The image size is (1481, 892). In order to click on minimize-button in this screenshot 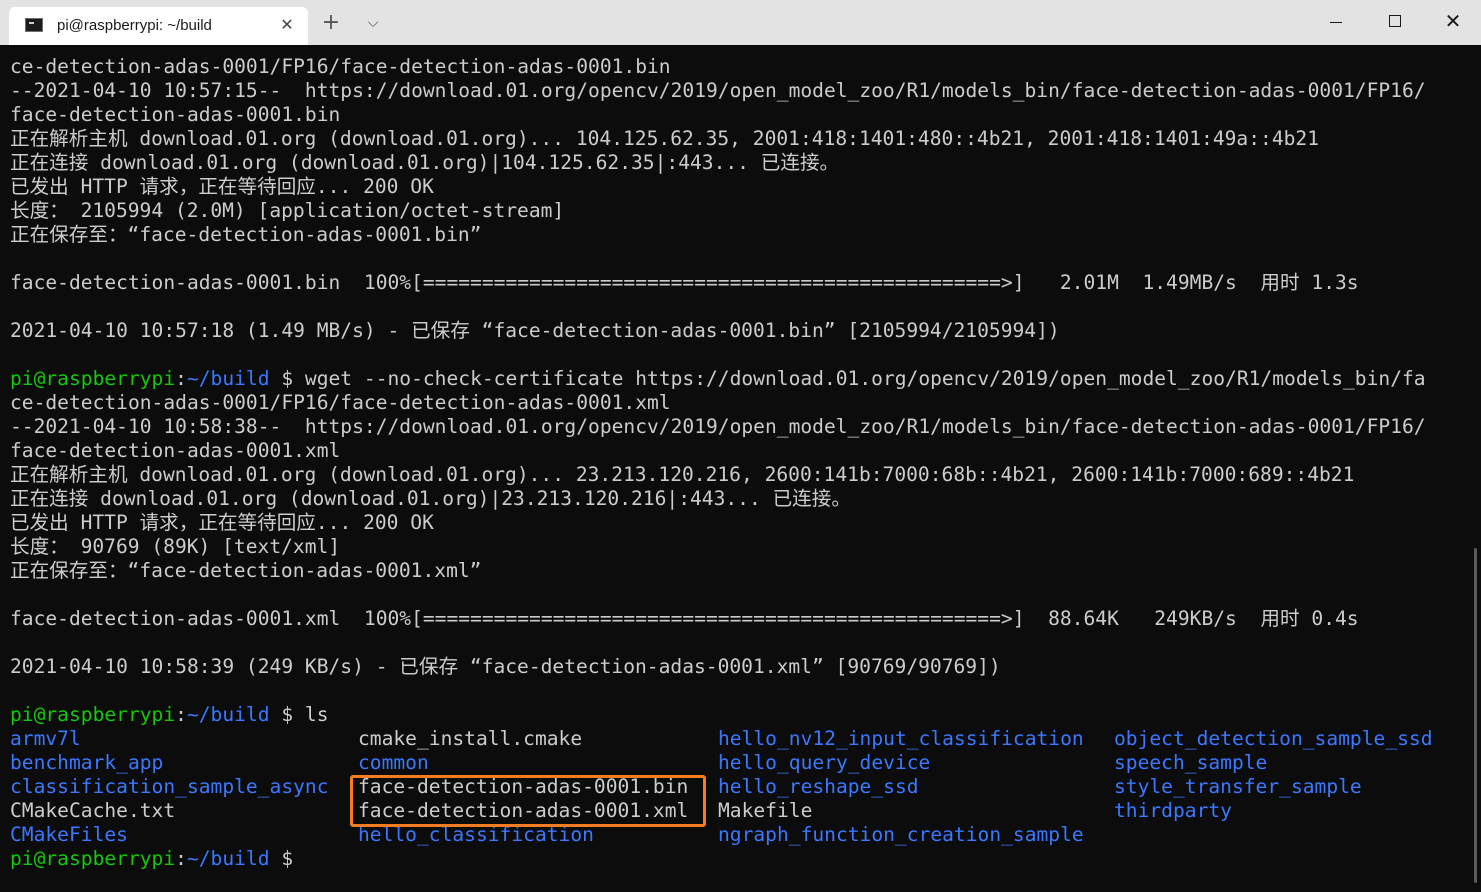, I will do `click(1337, 22)`.